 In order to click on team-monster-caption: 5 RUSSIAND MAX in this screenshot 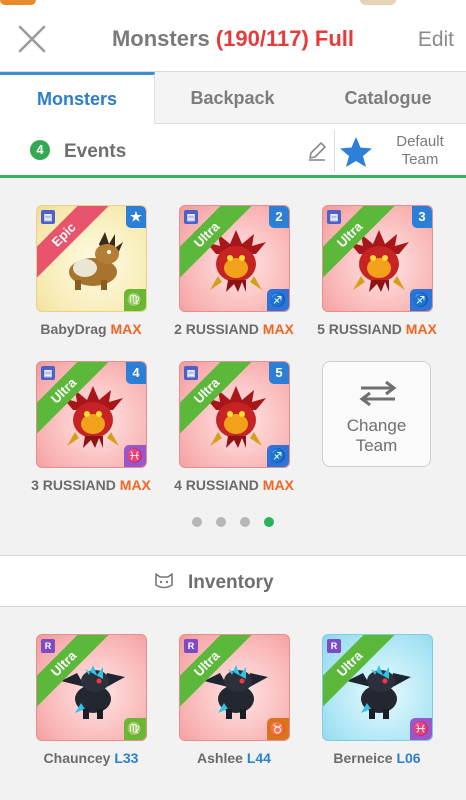, I will do `click(377, 329)`.